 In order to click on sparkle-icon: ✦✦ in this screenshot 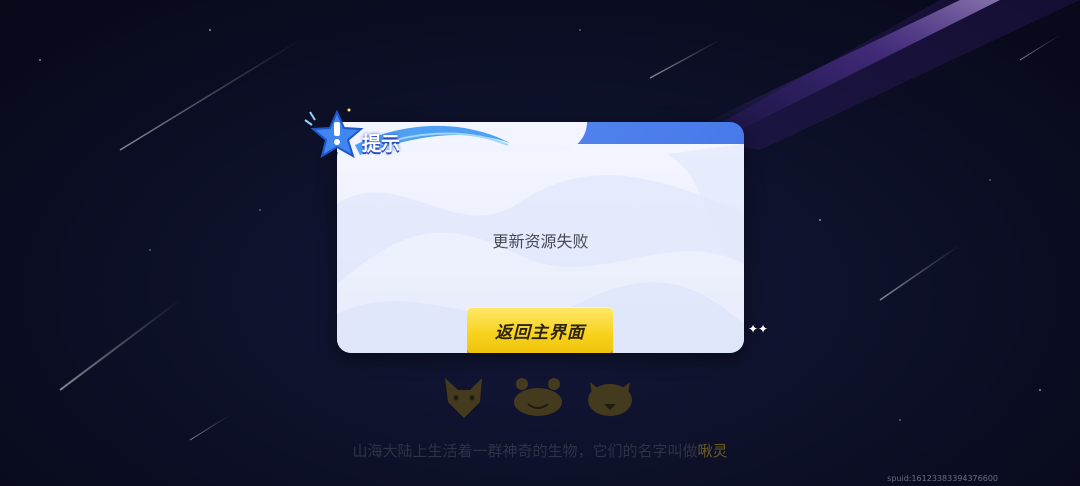, I will do `click(758, 329)`.